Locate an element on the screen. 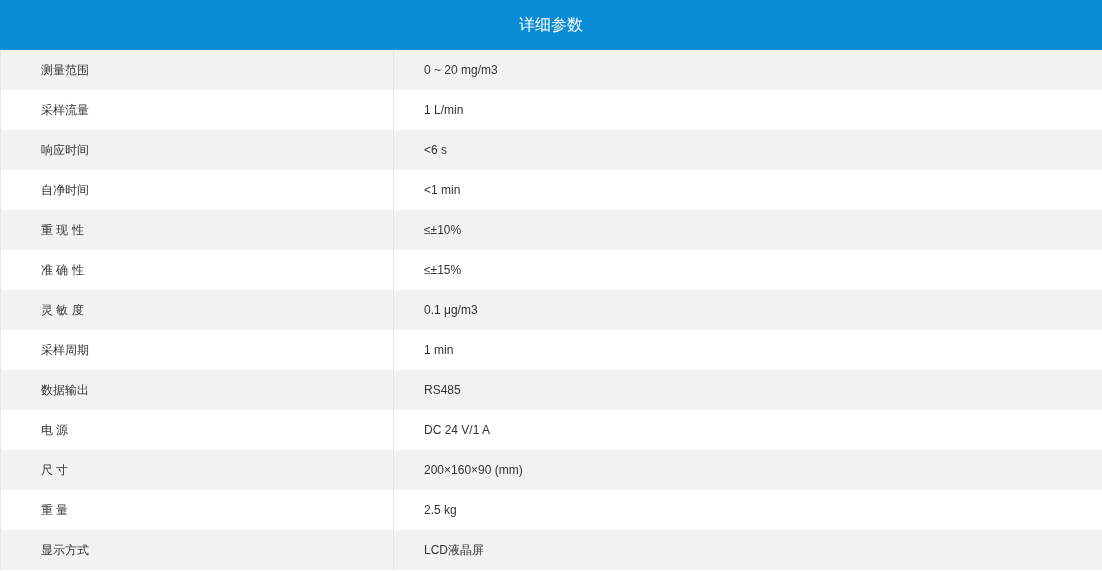 Image resolution: width=1102 pixels, height=571 pixels. table-cell-text: DC 24 V/1 A is located at coordinates (457, 430).